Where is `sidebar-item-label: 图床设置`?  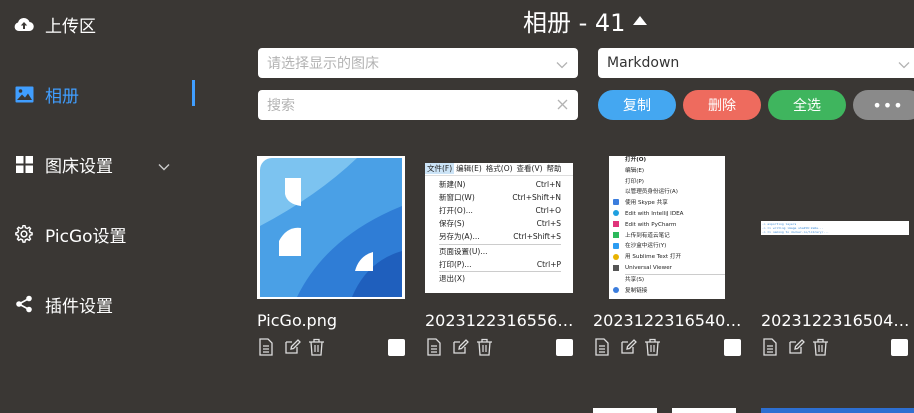 sidebar-item-label: 图床设置 is located at coordinates (79, 166).